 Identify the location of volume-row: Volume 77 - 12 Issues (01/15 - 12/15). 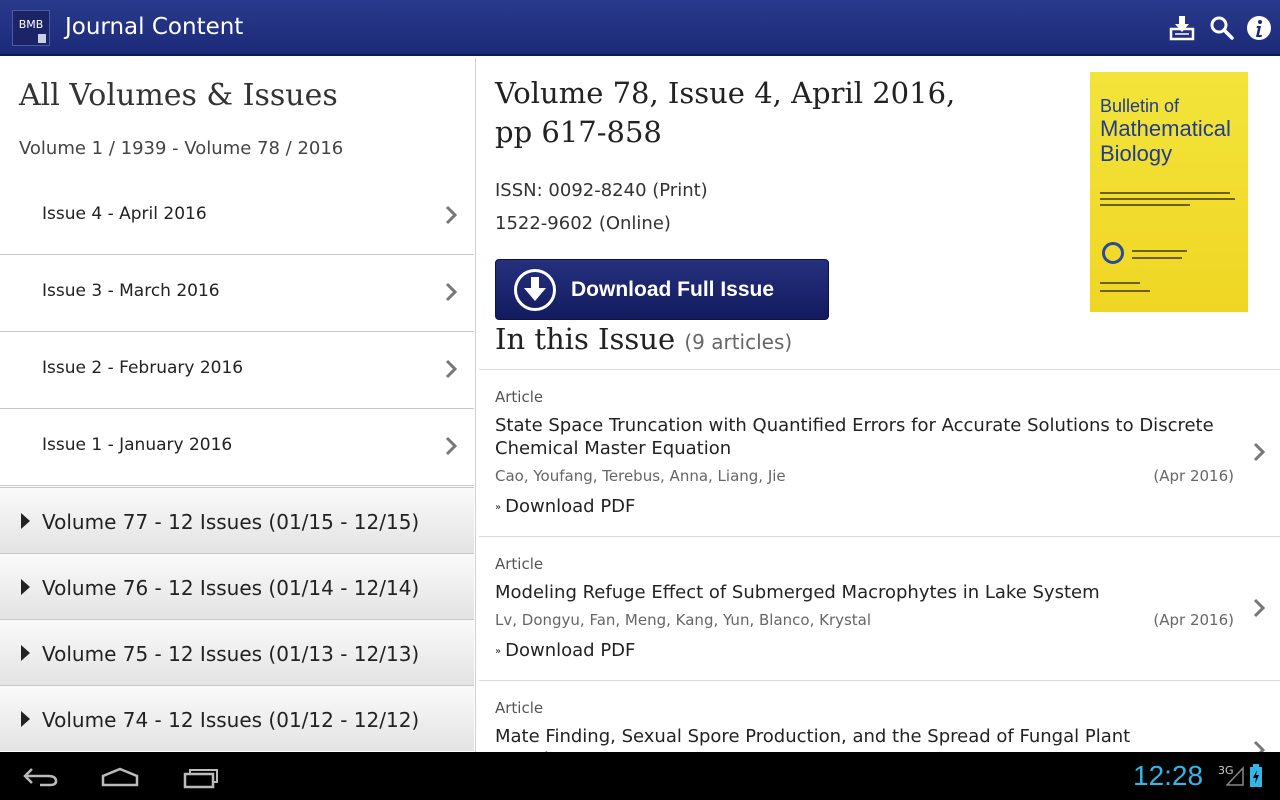
(237, 520).